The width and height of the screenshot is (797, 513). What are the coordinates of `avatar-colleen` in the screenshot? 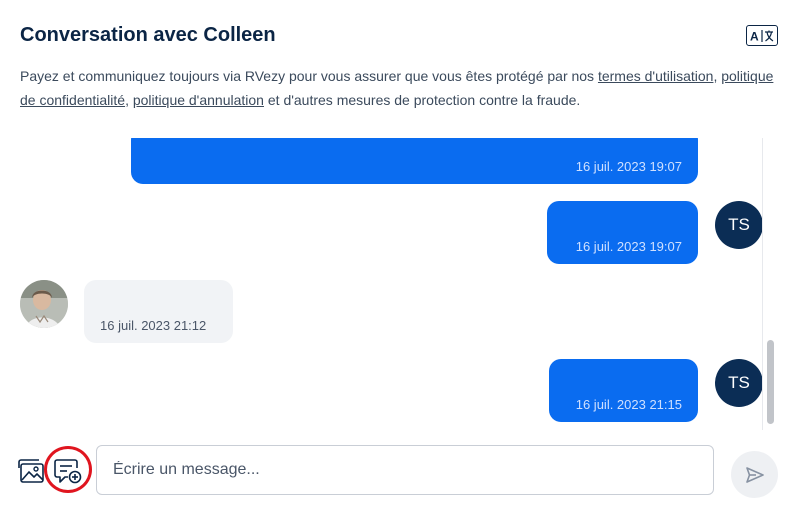 It's located at (44, 304).